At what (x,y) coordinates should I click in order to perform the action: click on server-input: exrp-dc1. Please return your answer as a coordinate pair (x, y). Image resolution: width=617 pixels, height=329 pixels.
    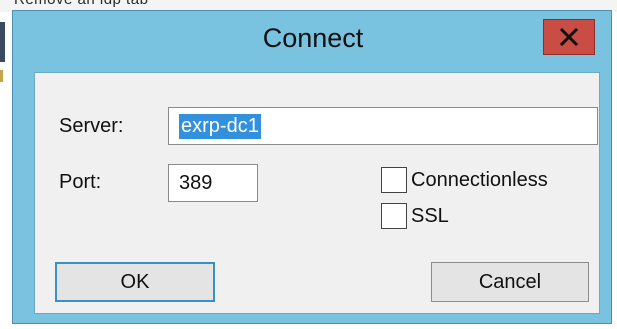
    Looking at the image, I should click on (383, 126).